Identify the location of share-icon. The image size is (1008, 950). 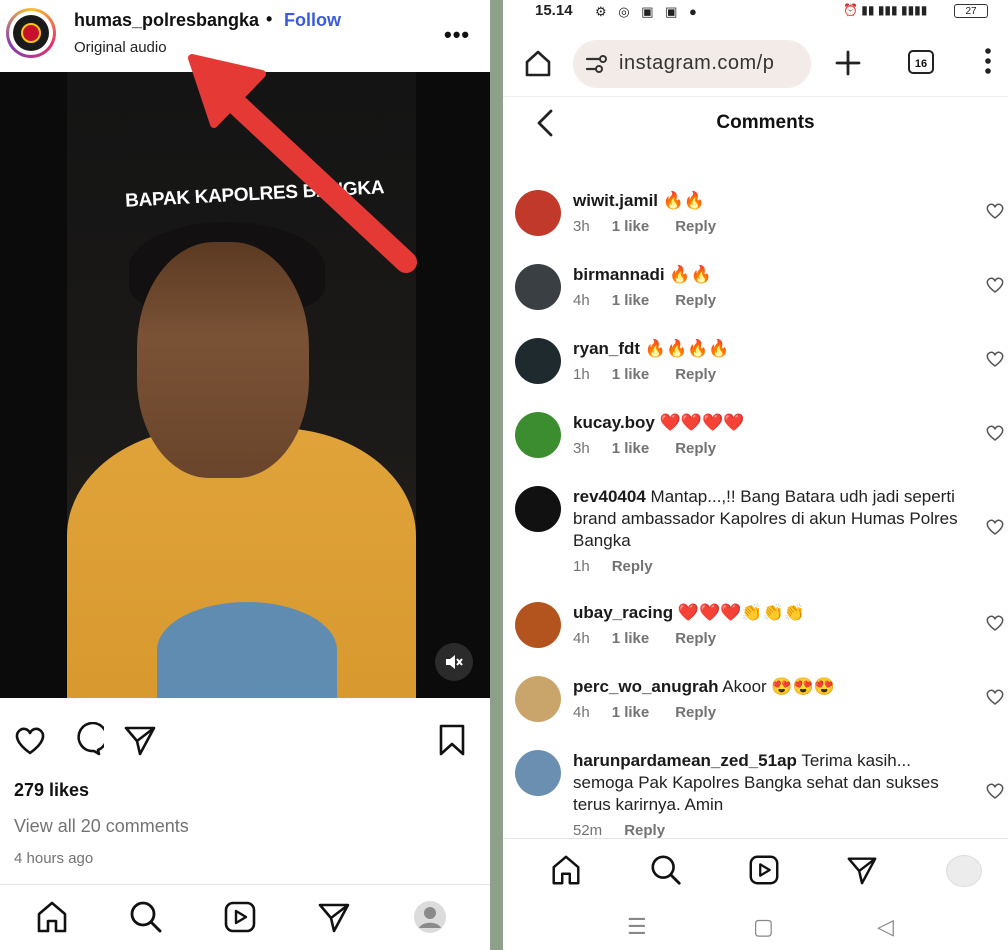
(140, 740).